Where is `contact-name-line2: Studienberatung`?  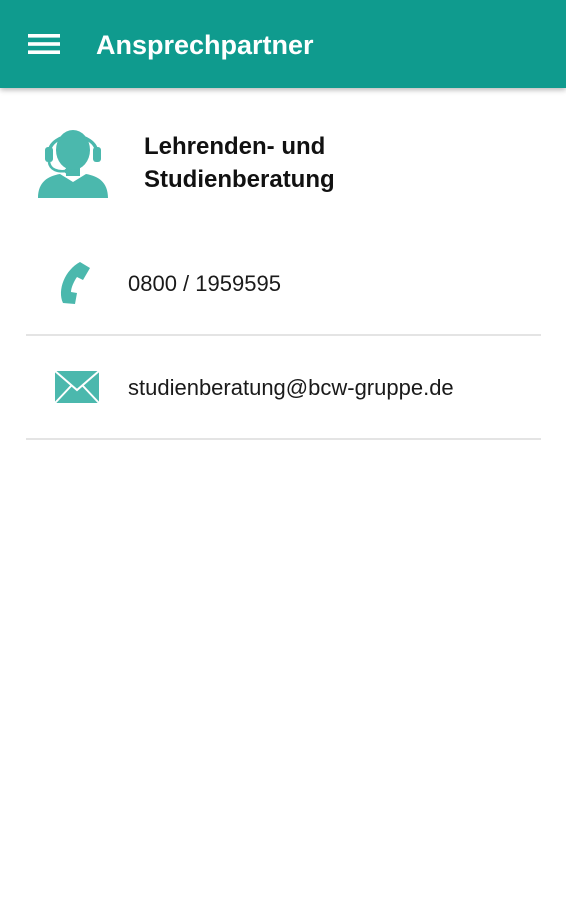 contact-name-line2: Studienberatung is located at coordinates (239, 179).